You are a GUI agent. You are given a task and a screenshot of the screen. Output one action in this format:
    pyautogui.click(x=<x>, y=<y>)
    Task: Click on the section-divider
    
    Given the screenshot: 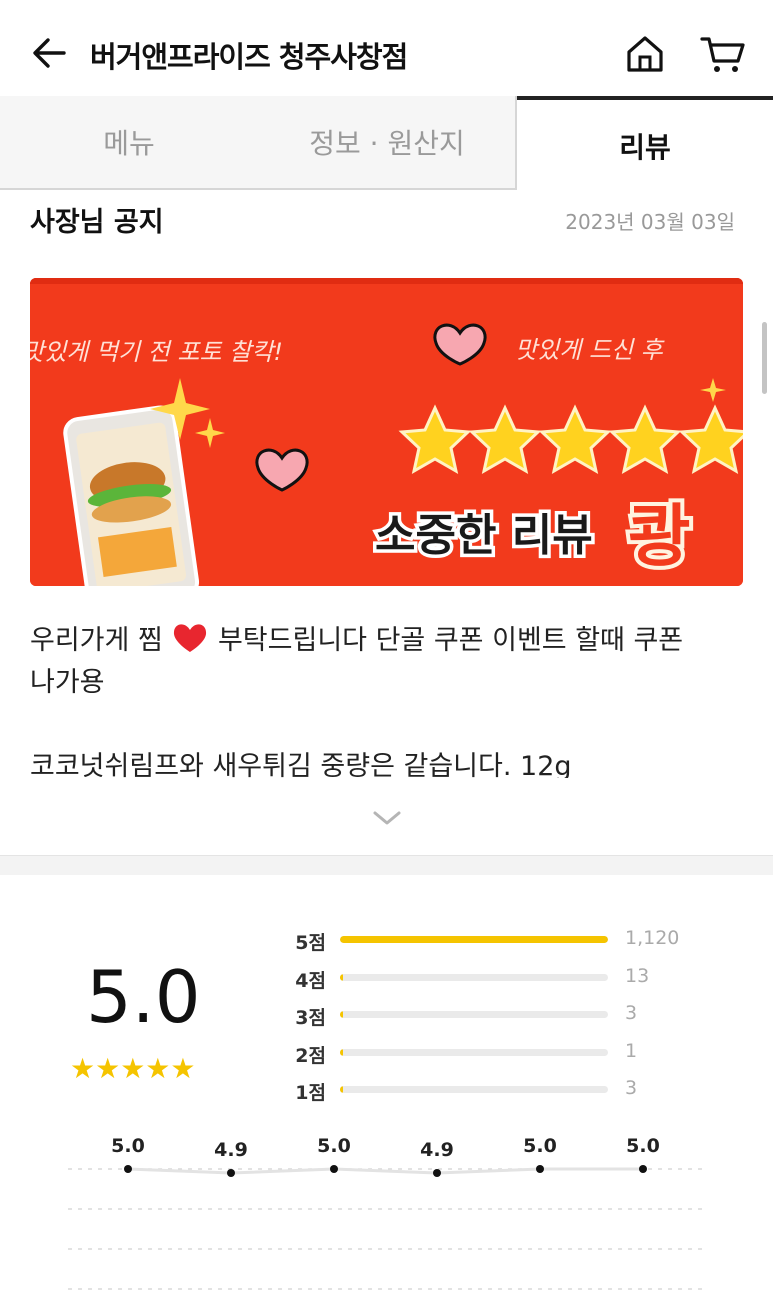 What is the action you would take?
    pyautogui.click(x=386, y=865)
    